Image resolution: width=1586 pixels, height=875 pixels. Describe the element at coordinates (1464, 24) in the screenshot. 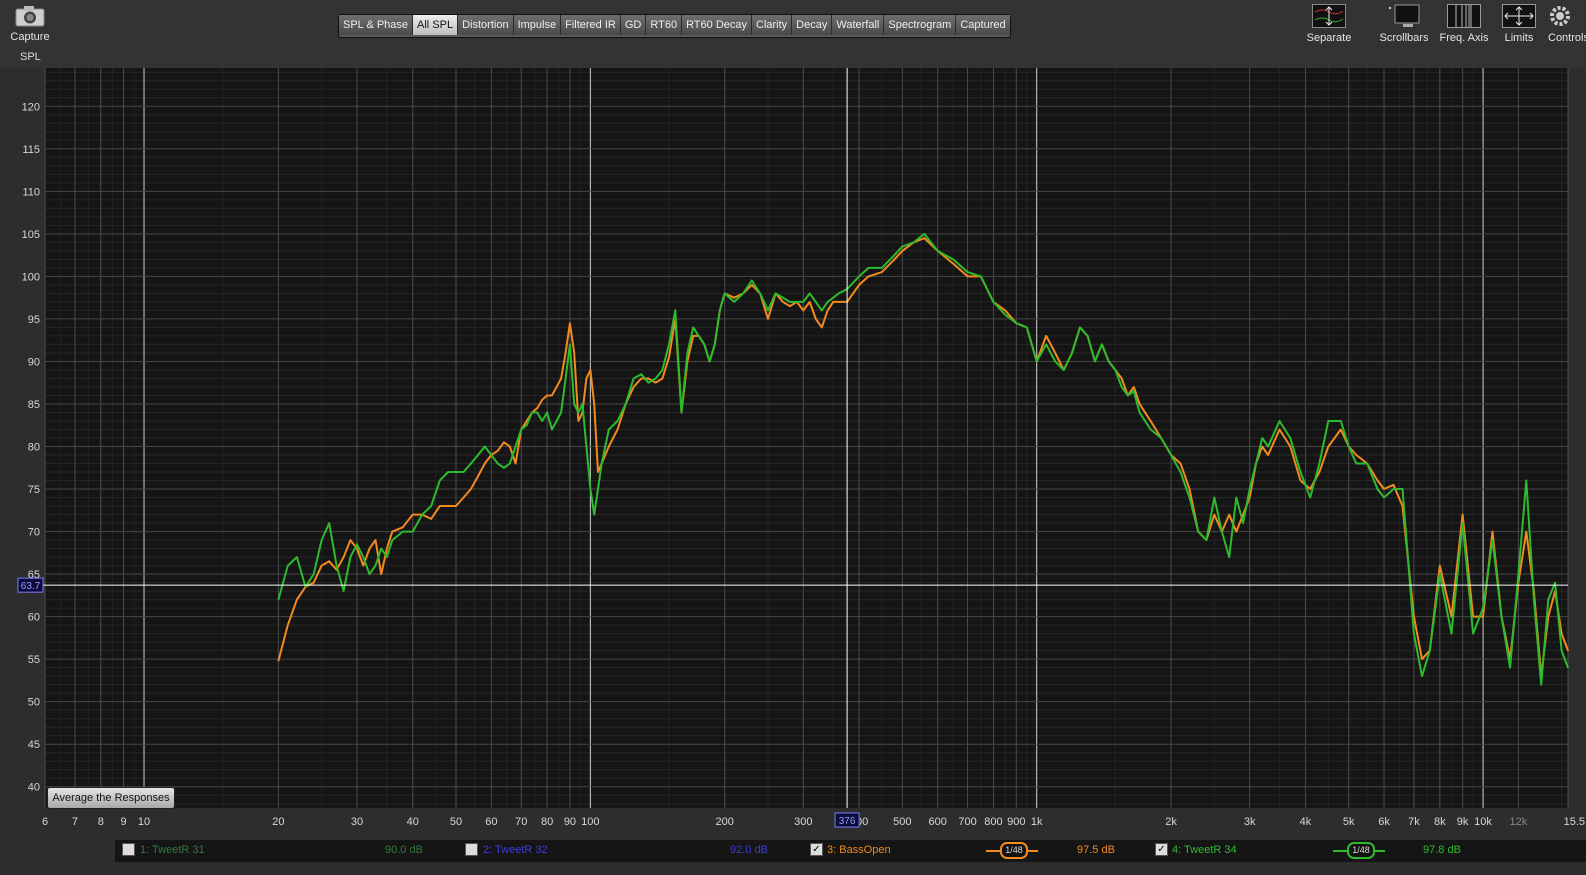

I see `freq-axis-button: Freq. Axis` at that location.